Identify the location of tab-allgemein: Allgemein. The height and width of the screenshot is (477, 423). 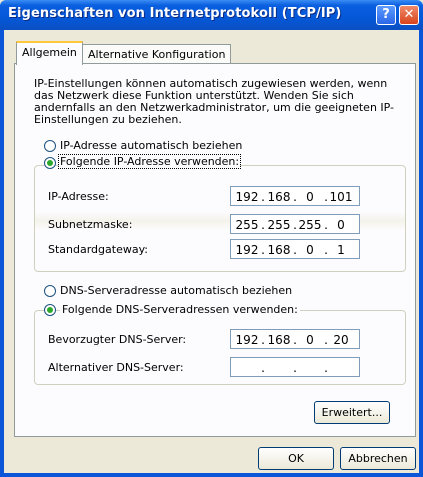
(49, 53).